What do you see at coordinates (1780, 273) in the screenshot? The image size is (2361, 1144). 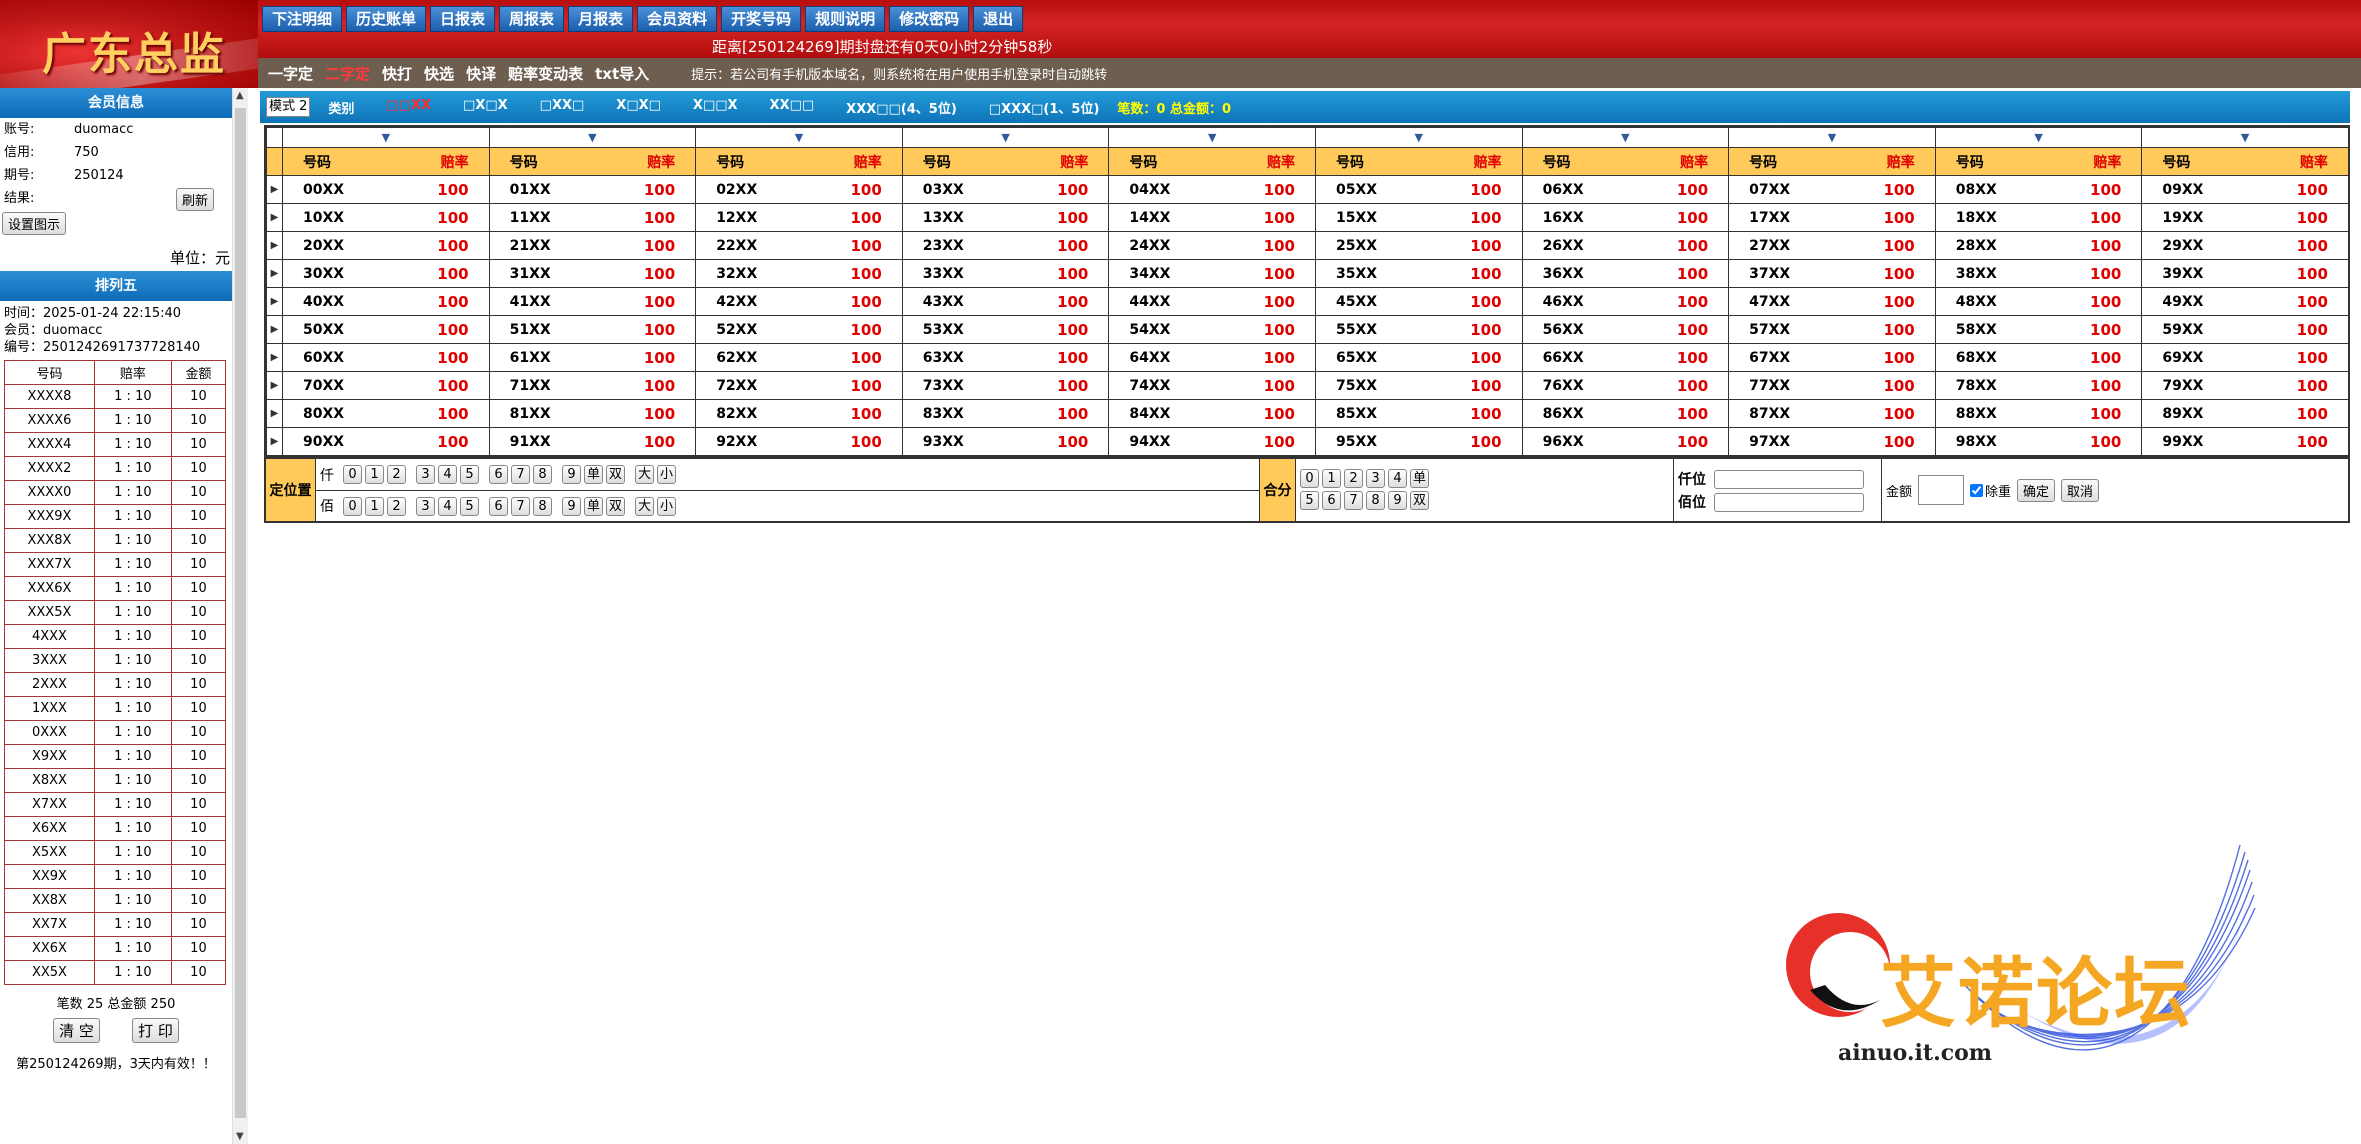 I see `number-code: 37XX` at bounding box center [1780, 273].